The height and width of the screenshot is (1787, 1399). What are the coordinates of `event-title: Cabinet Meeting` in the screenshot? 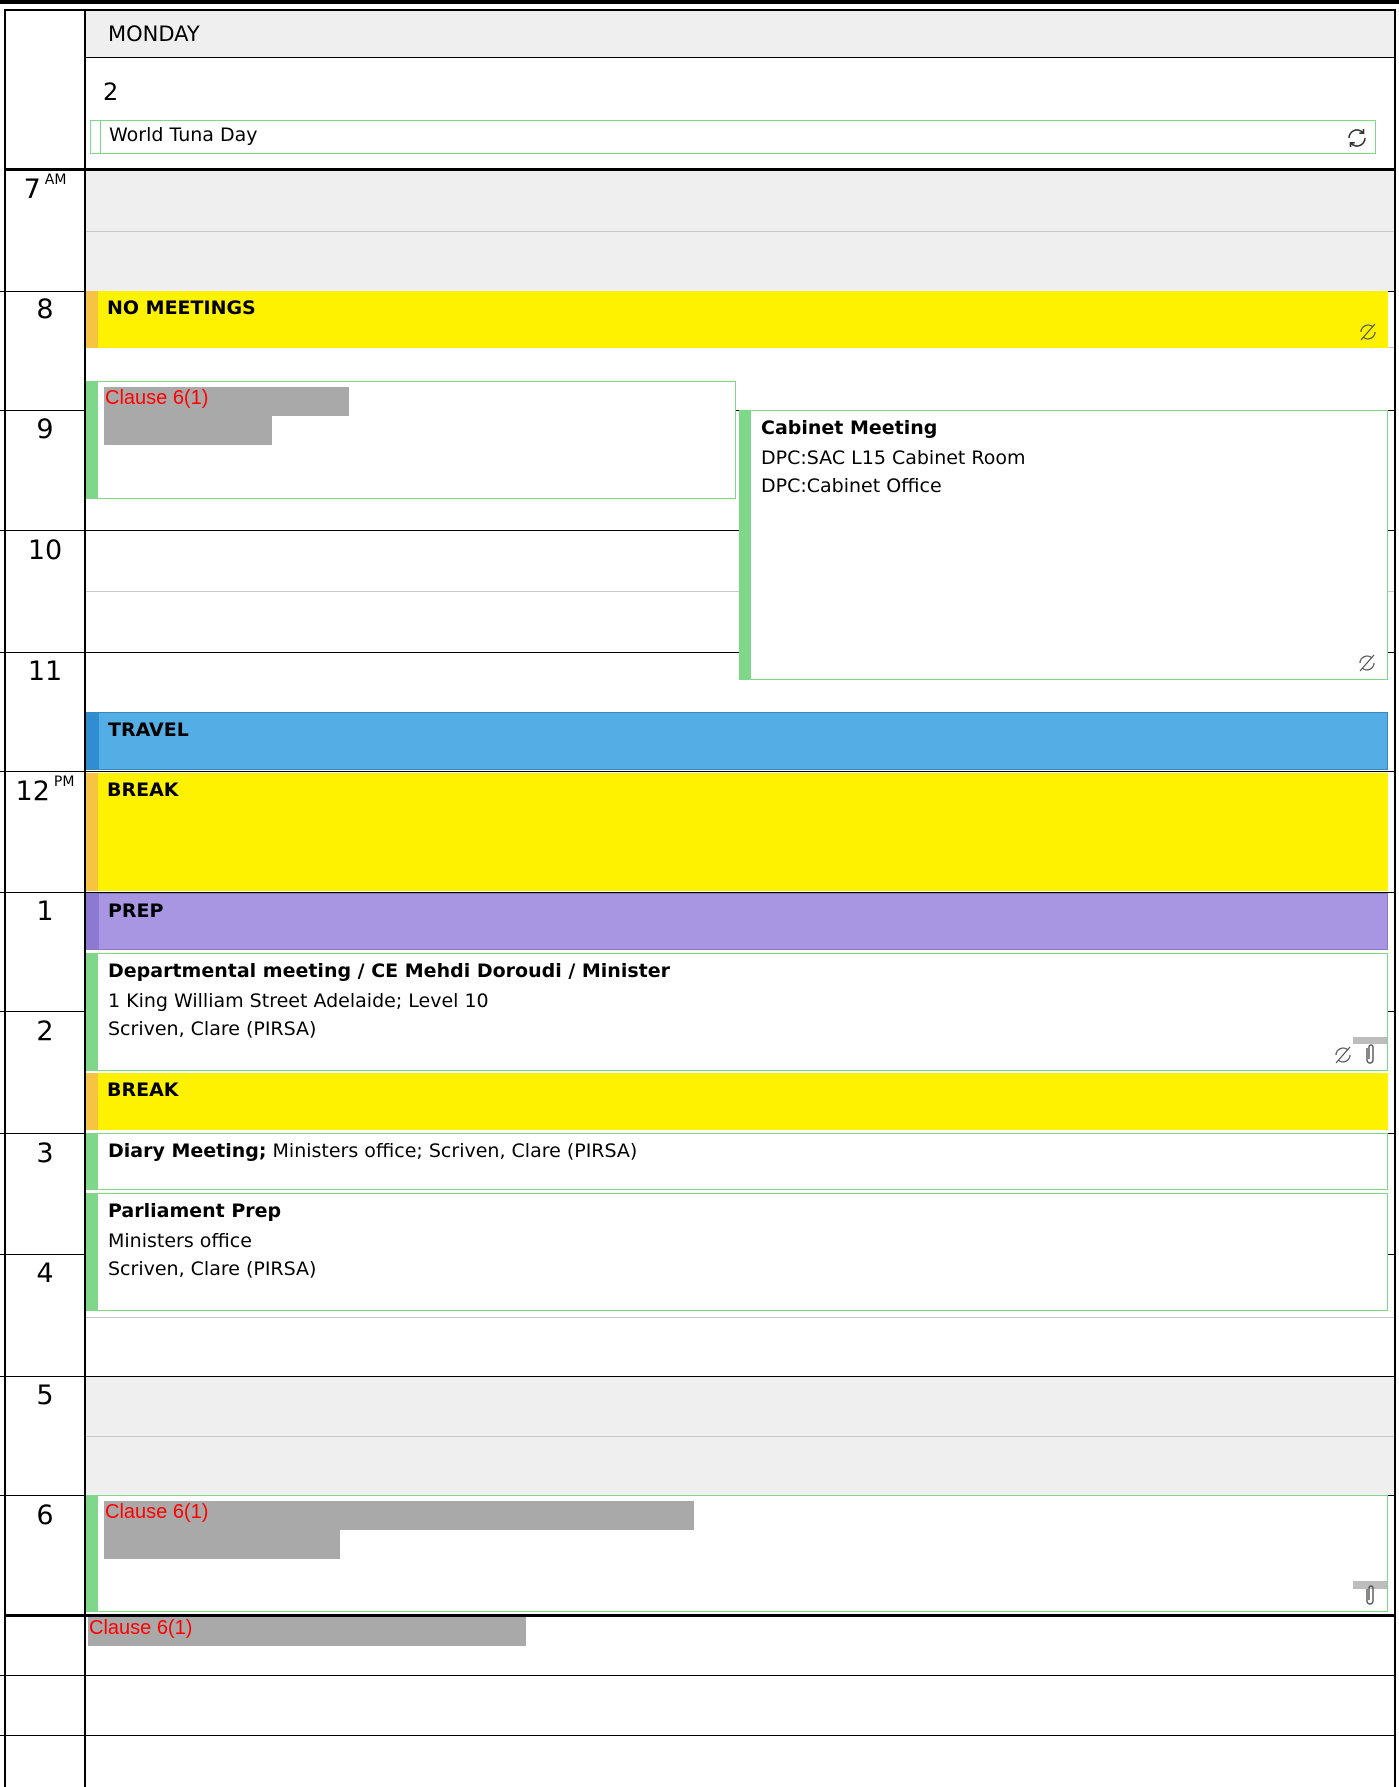 It's located at (849, 428).